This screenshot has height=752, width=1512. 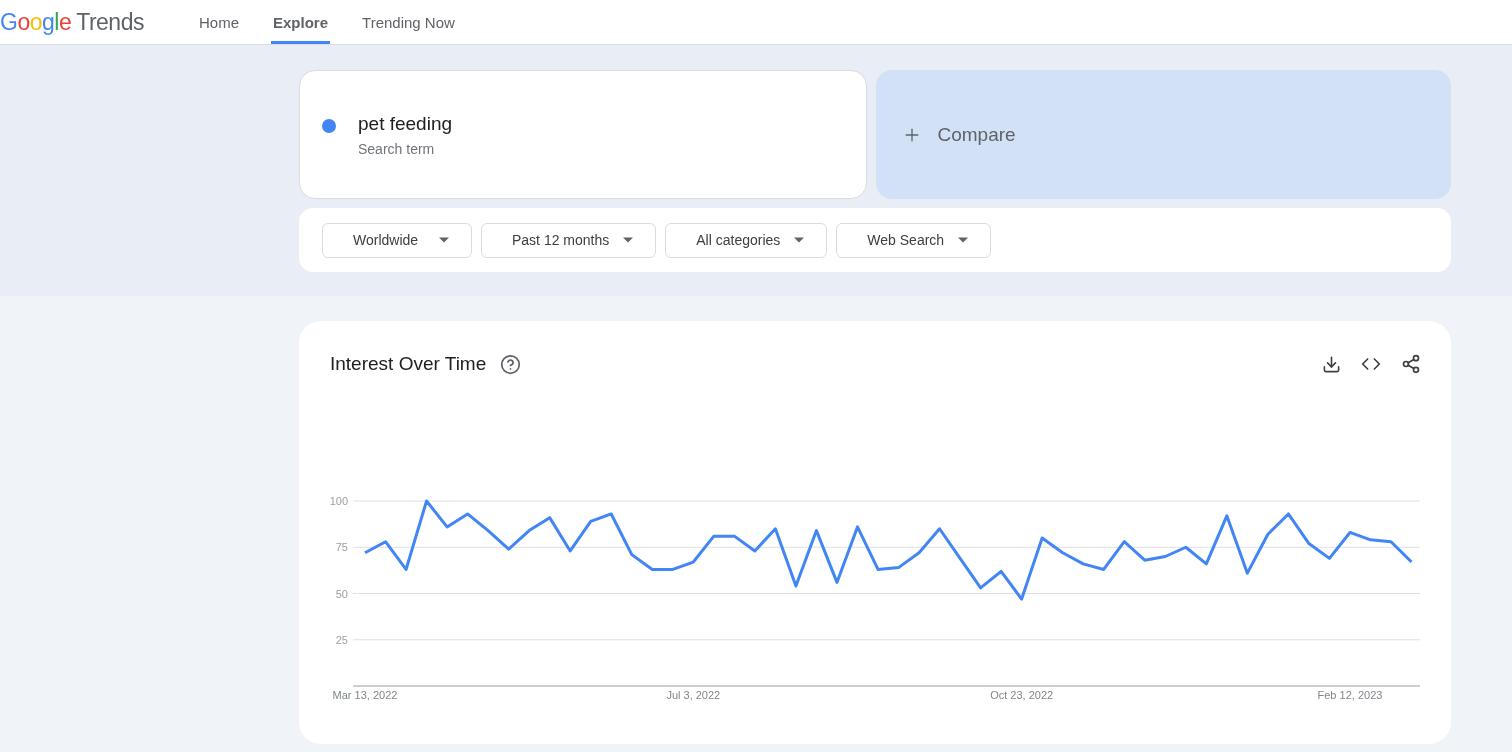 What do you see at coordinates (397, 148) in the screenshot?
I see `term-type: Search term` at bounding box center [397, 148].